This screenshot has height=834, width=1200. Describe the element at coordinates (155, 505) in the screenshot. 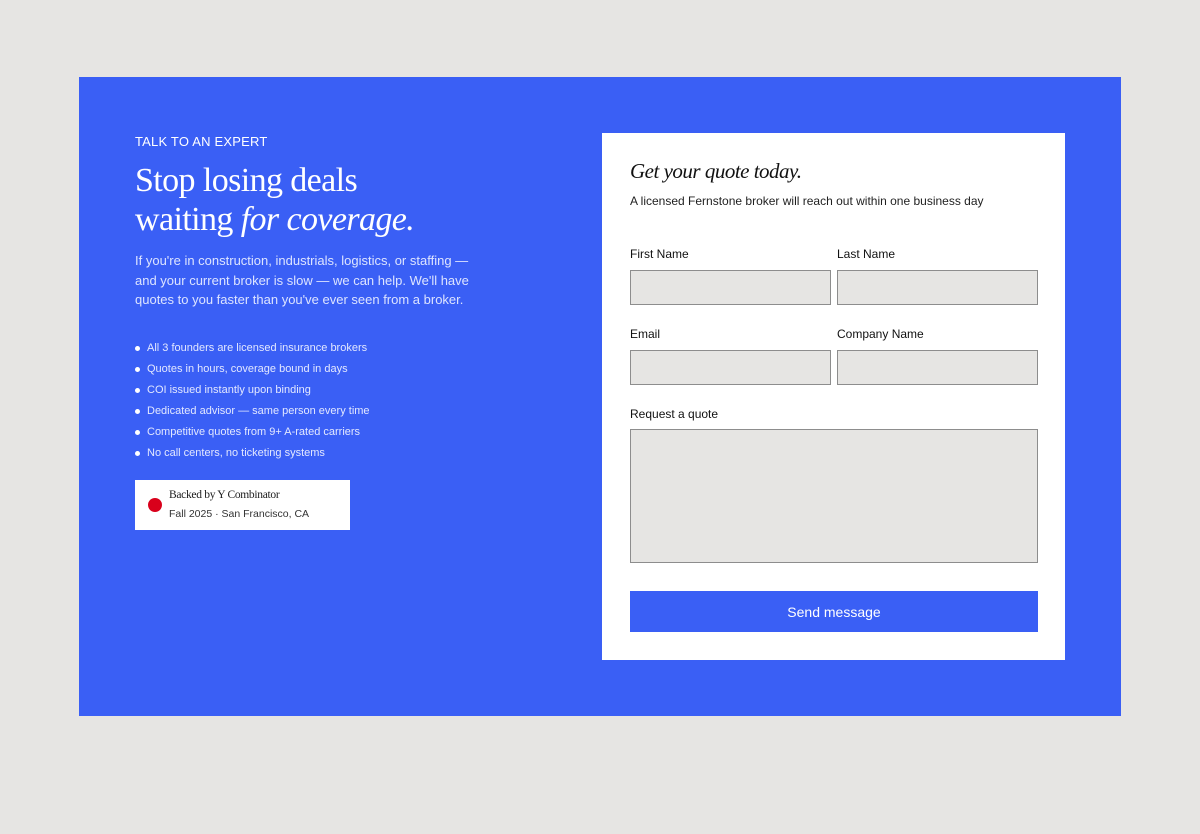

I see `red-dot-icon` at that location.